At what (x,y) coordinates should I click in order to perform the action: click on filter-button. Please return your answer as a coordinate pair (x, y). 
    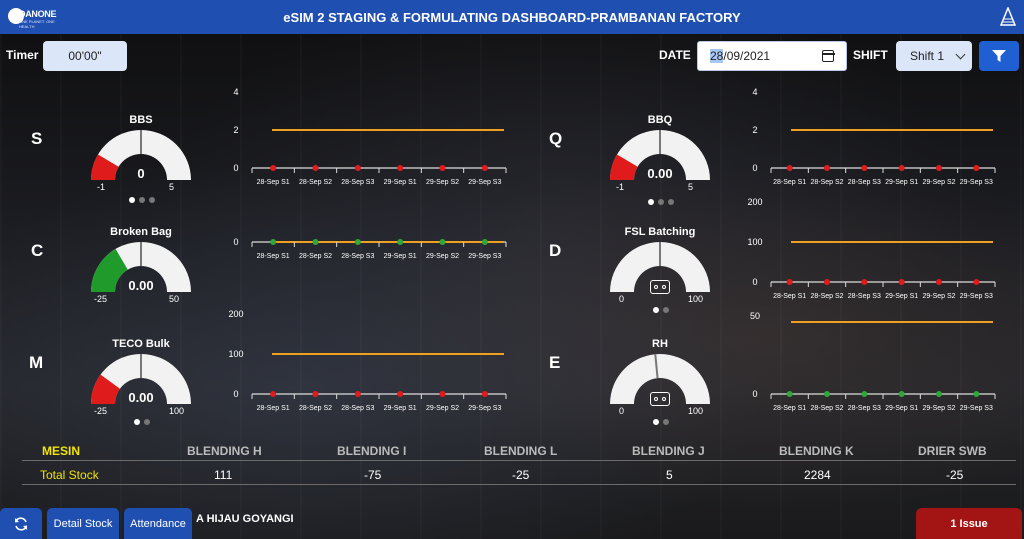
    Looking at the image, I should click on (999, 56).